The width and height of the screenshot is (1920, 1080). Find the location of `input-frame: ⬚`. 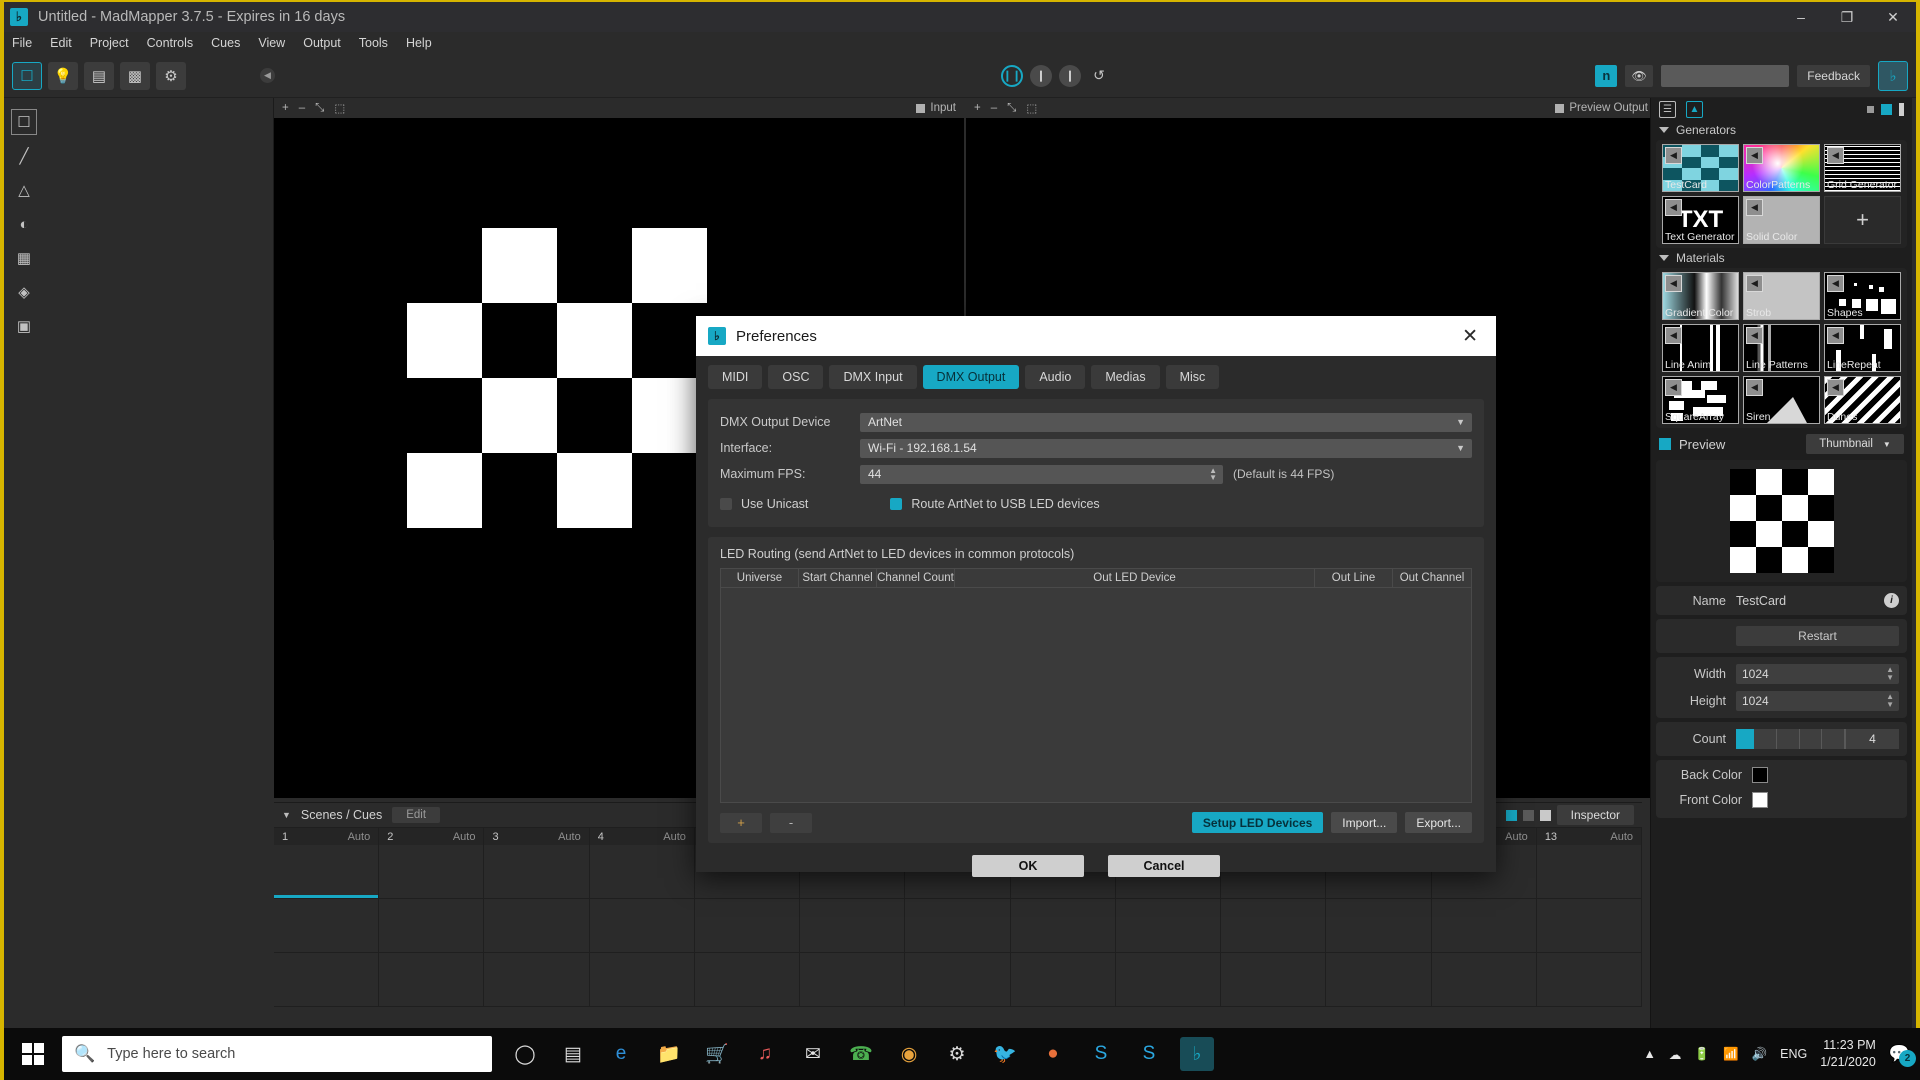

input-frame: ⬚ is located at coordinates (339, 108).